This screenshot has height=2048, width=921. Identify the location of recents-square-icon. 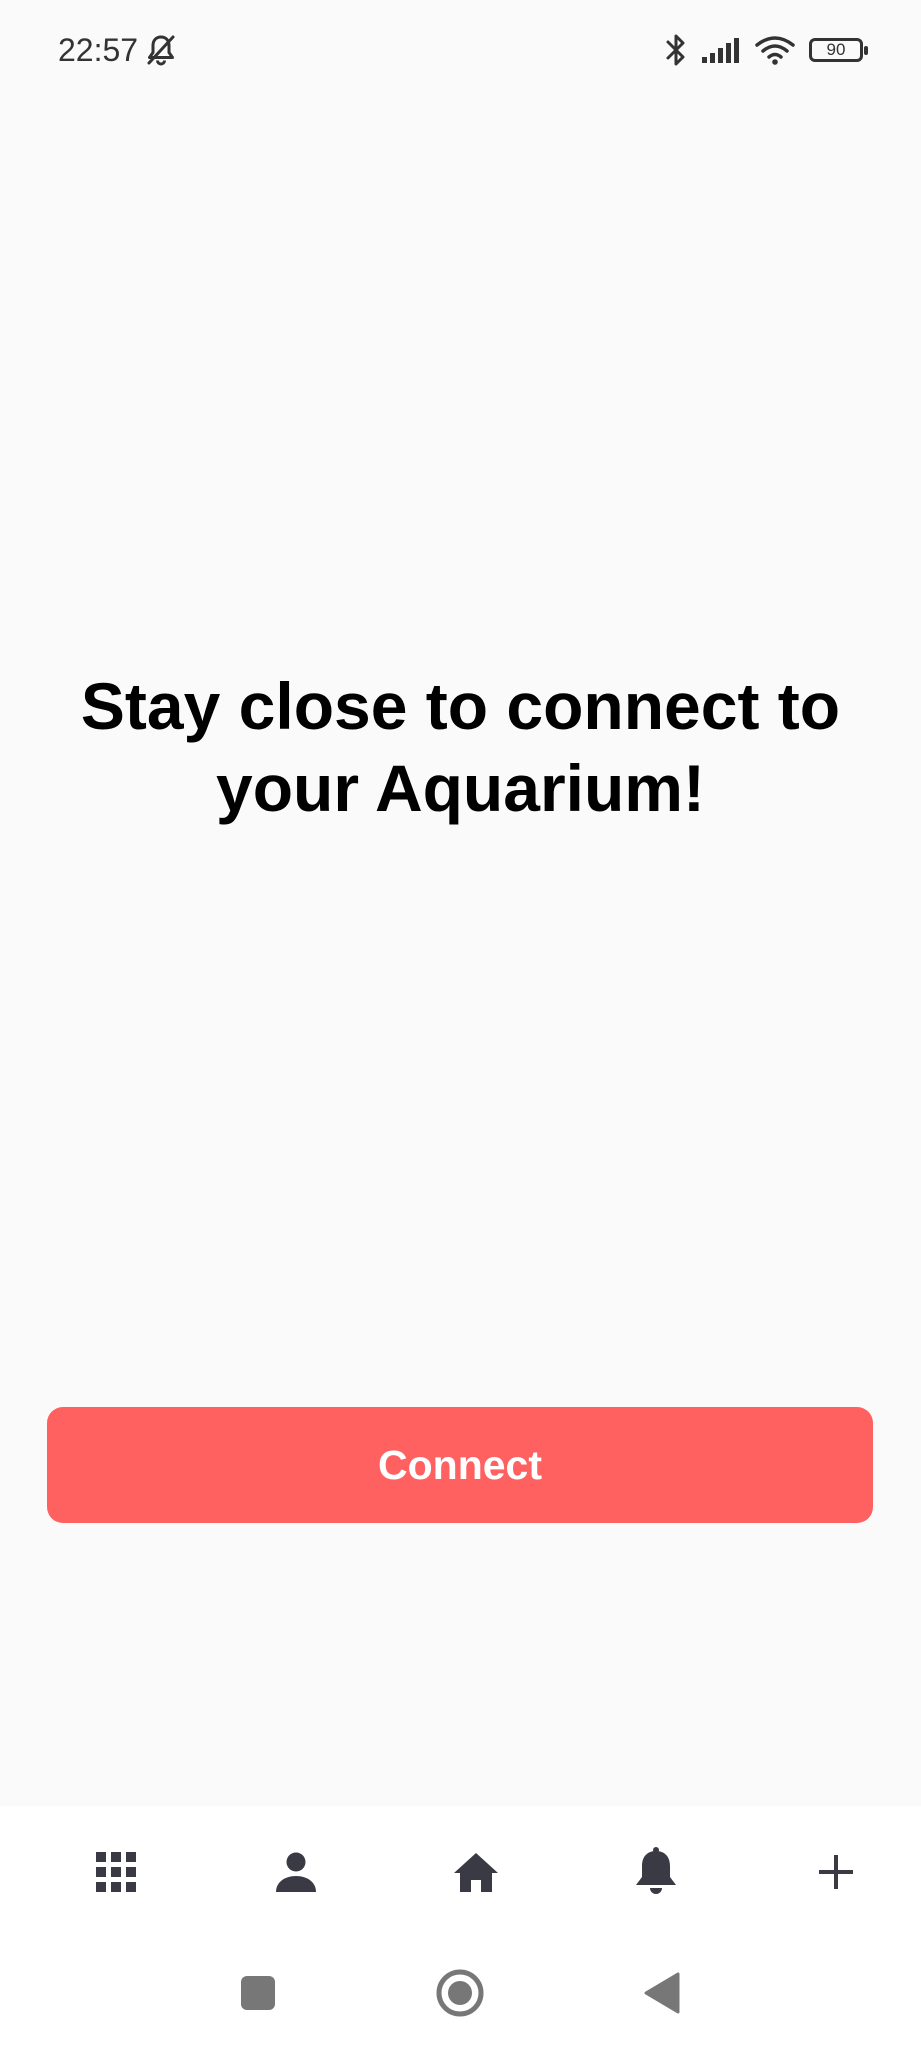
(258, 1993).